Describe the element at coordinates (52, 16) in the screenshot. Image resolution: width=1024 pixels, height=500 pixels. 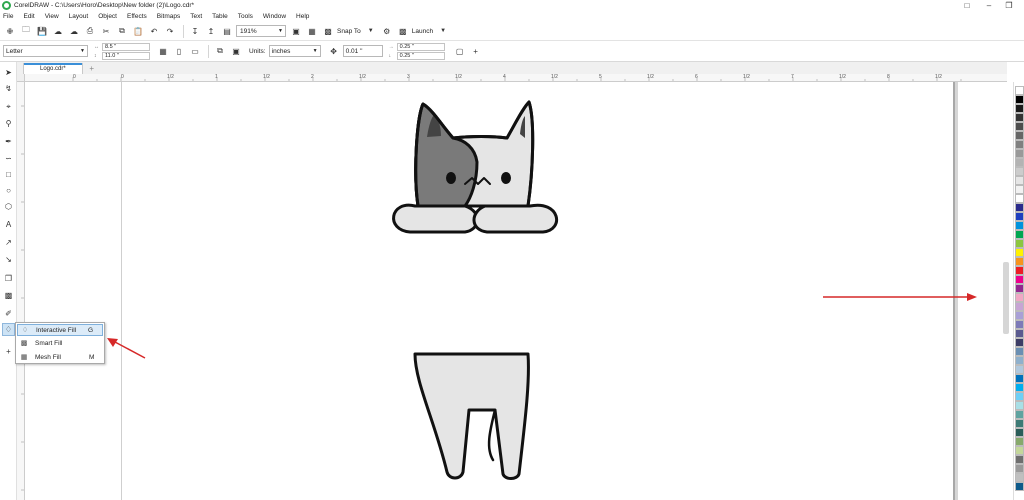
I see `menu-view: View` at that location.